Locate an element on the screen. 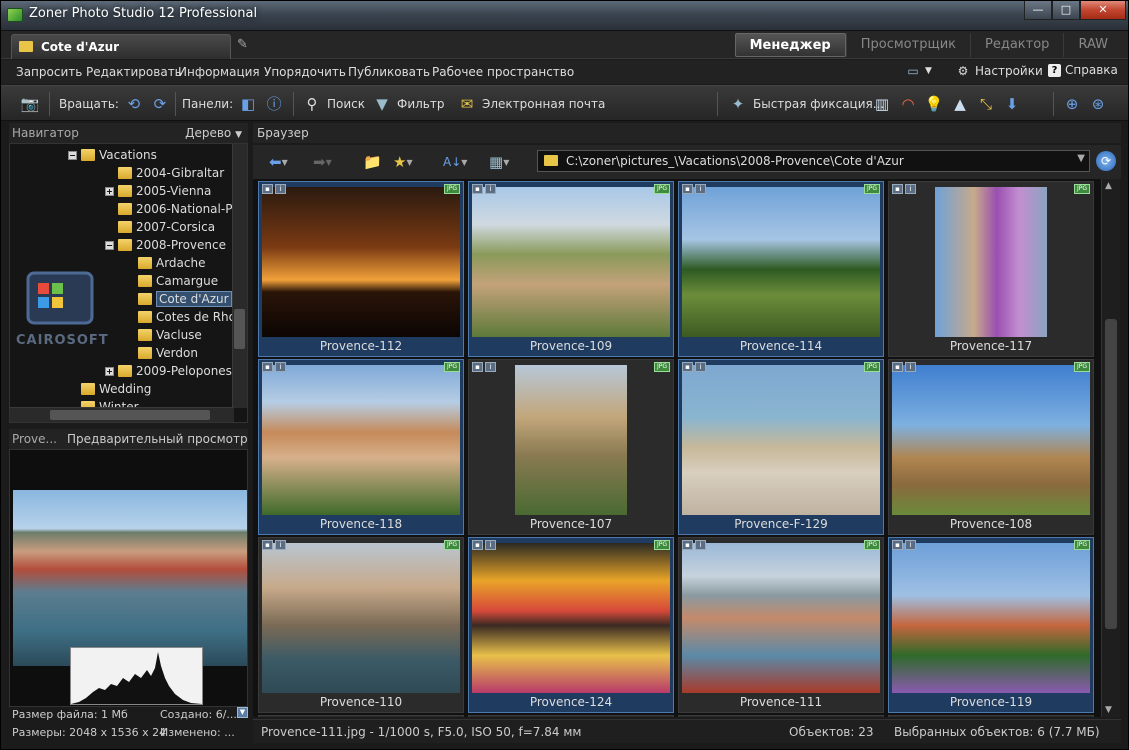 This screenshot has width=1129, height=750. navigator-view-dropdown: Дерево ▼ is located at coordinates (213, 133).